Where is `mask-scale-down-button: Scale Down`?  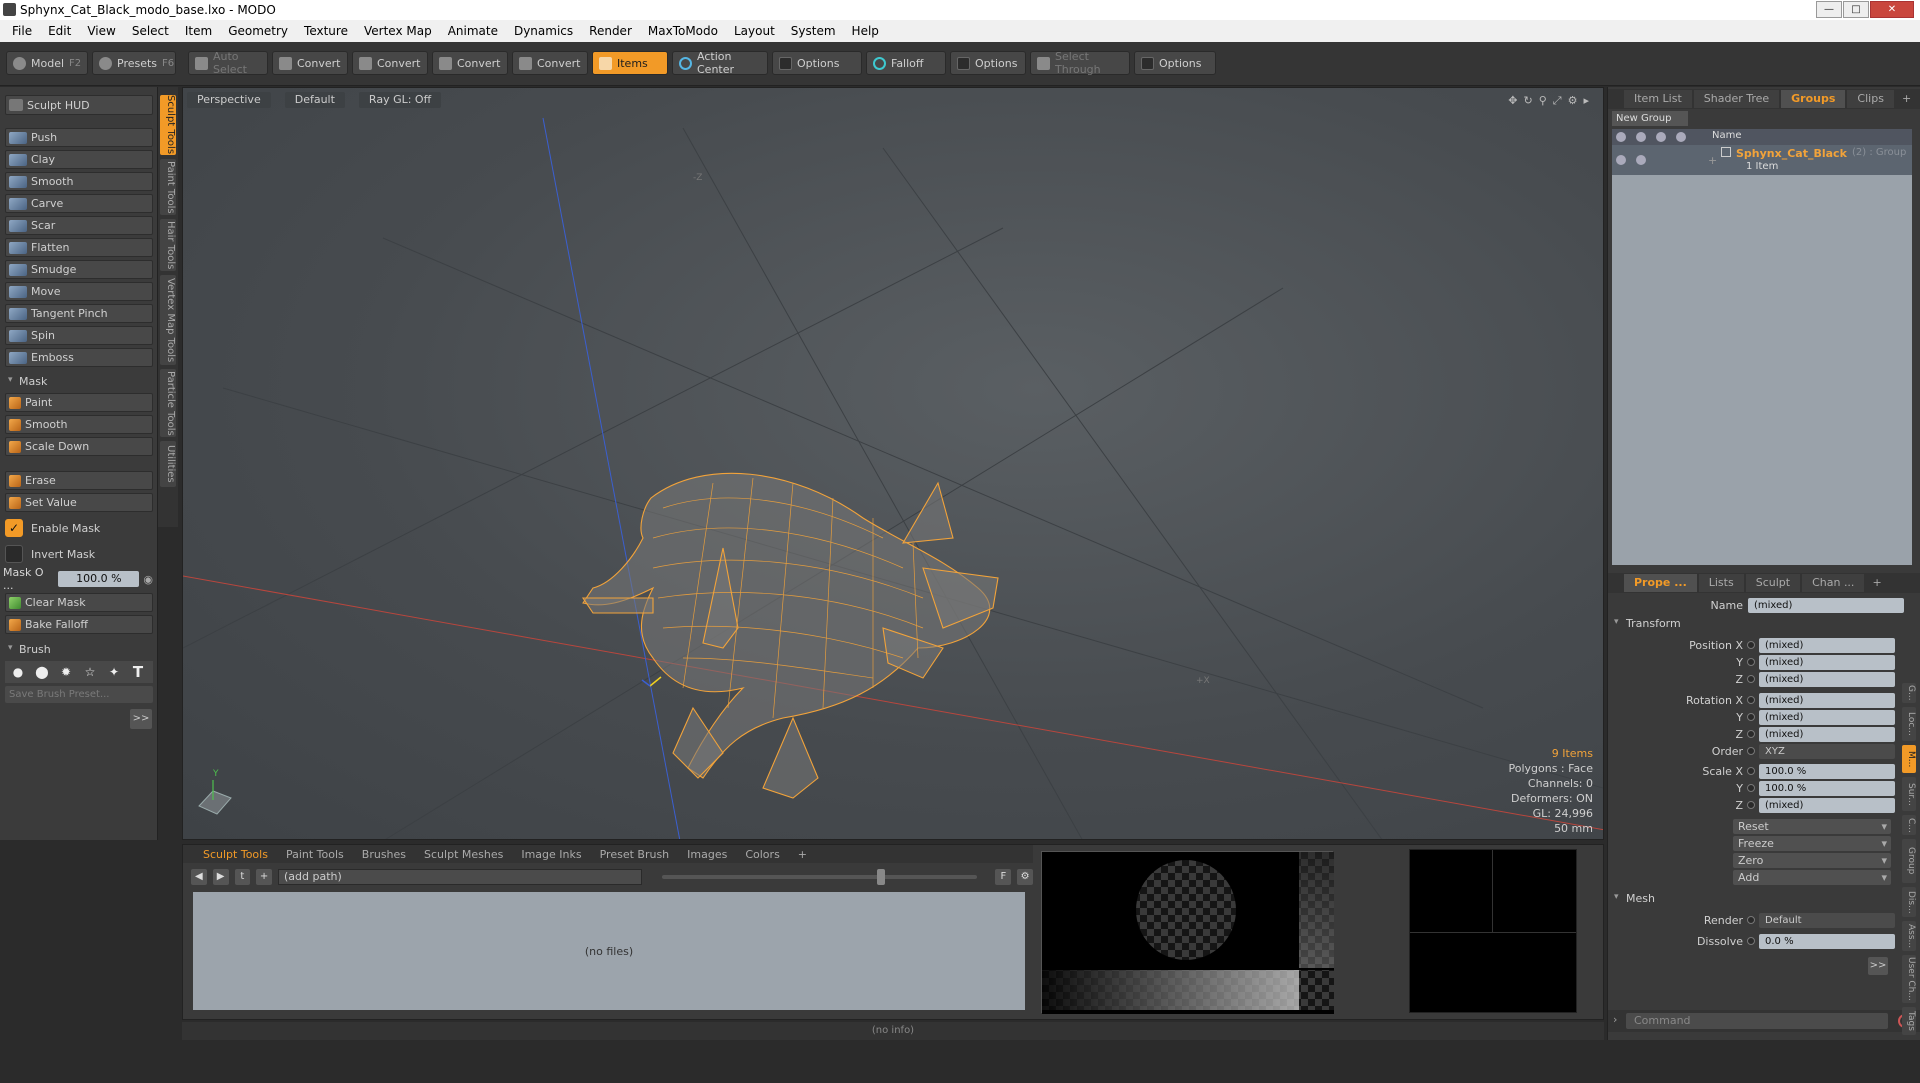
mask-scale-down-button: Scale Down is located at coordinates (79, 446).